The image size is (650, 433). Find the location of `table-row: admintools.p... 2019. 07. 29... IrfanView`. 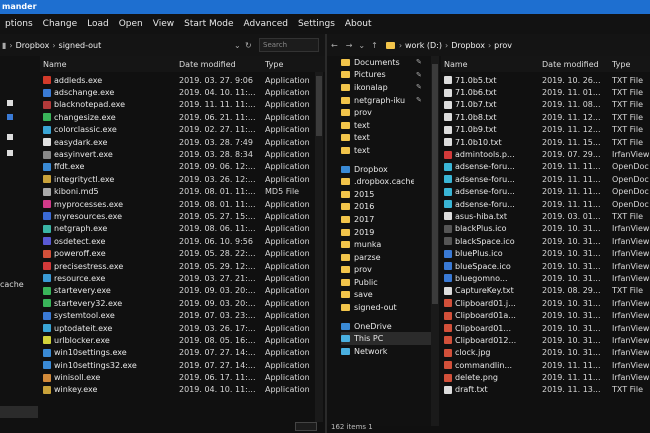

table-row: admintools.p... 2019. 07. 29... IrfanView is located at coordinates (545, 154).